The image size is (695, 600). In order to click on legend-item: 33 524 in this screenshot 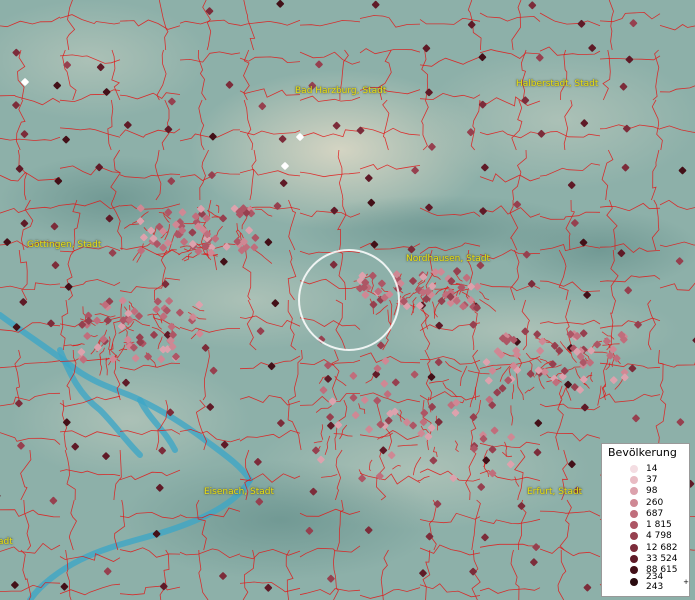, I will do `click(645, 558)`.